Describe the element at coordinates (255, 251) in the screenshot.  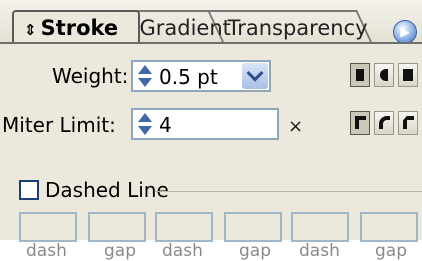
I see `gap-label-2: gap` at that location.